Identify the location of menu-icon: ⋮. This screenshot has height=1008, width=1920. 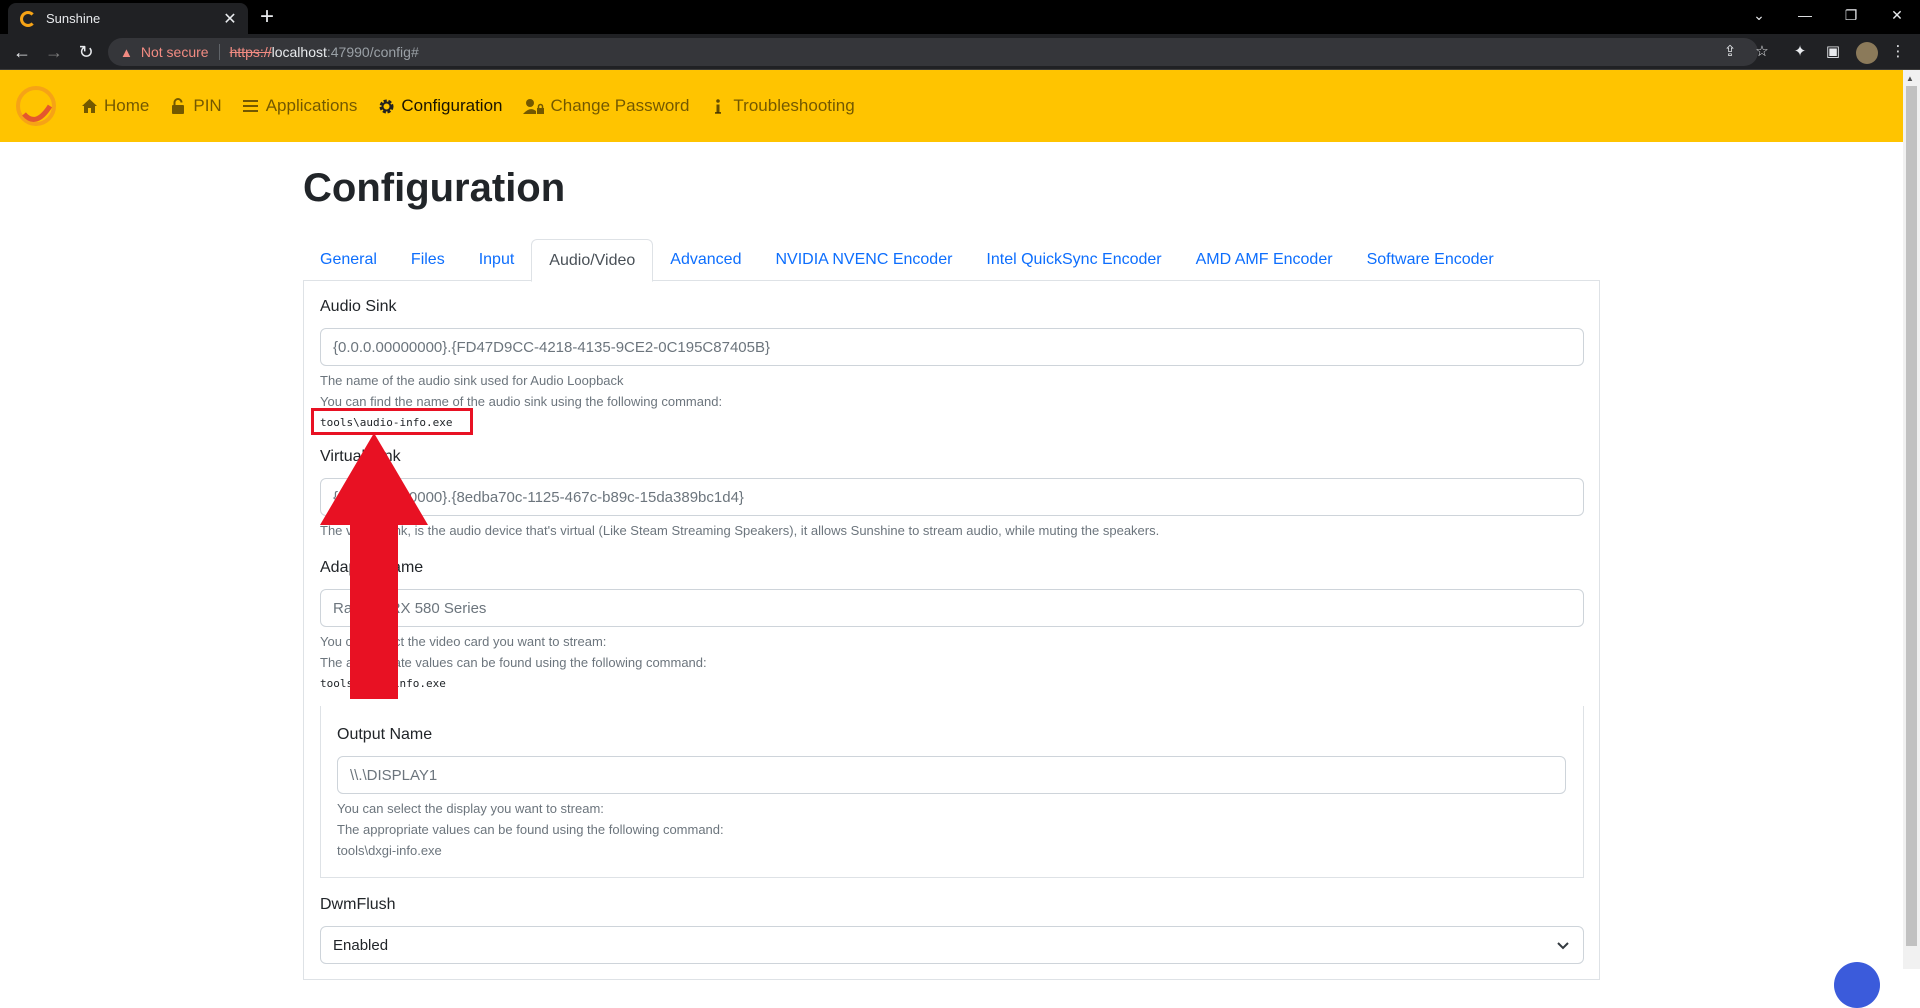
(1898, 51).